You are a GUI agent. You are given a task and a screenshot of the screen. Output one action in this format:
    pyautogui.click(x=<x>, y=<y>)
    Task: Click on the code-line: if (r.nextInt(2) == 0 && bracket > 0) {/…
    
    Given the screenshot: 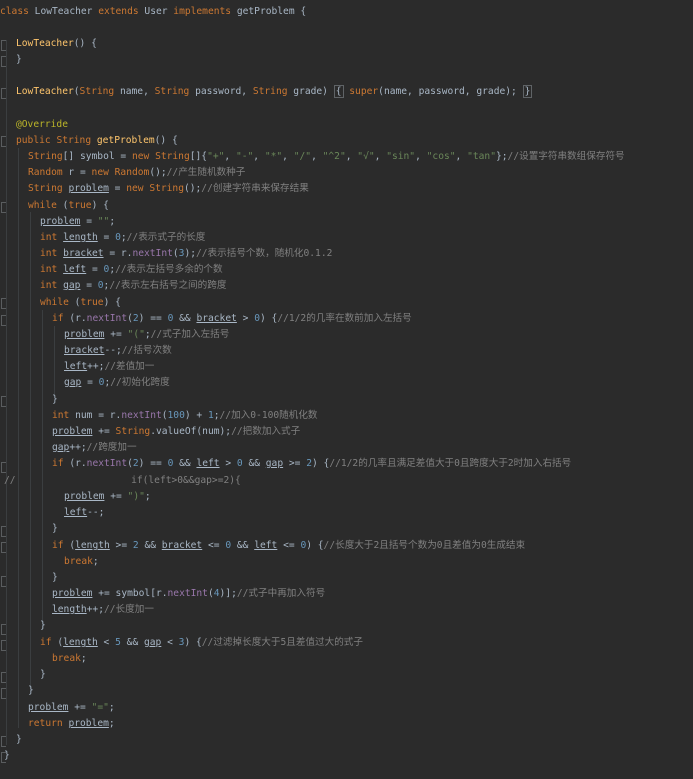 What is the action you would take?
    pyautogui.click(x=232, y=319)
    